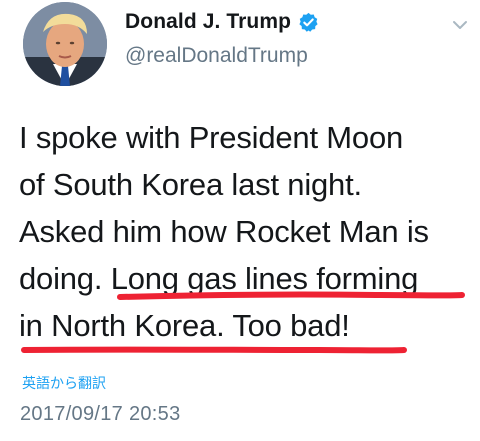 The height and width of the screenshot is (441, 480). Describe the element at coordinates (64, 383) in the screenshot. I see `translate-link: 英語から翻訳` at that location.